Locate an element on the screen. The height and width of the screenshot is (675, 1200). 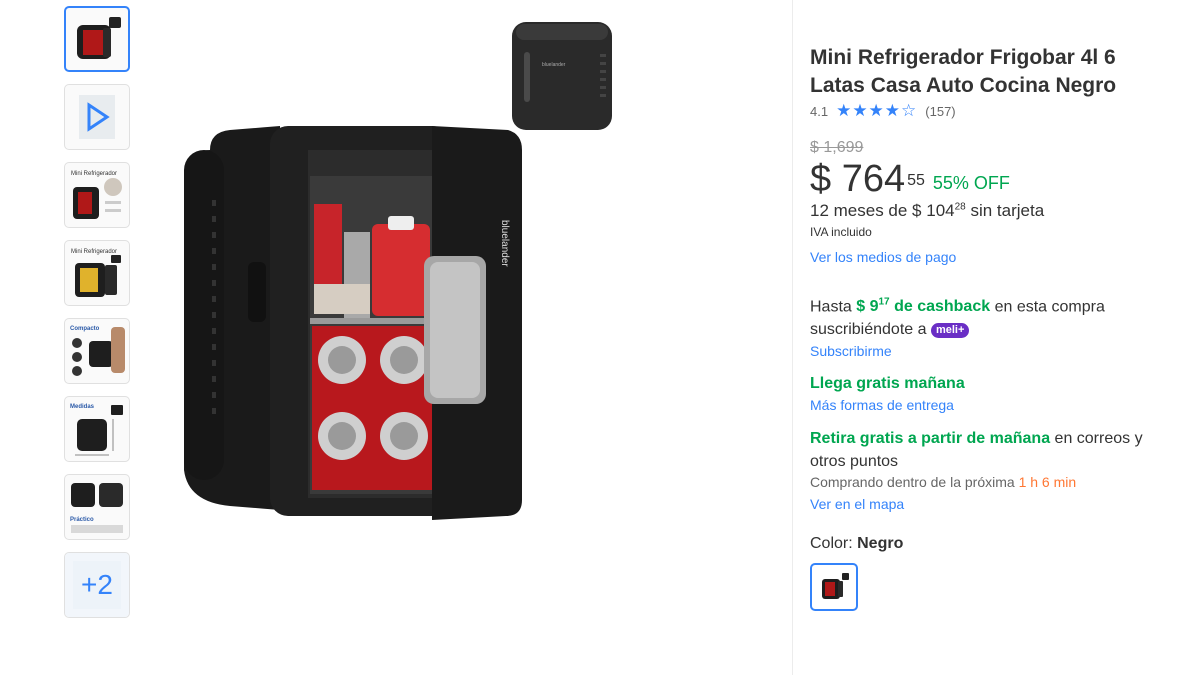
thumbnail-3: Mini Refrigerador is located at coordinates (97, 195).